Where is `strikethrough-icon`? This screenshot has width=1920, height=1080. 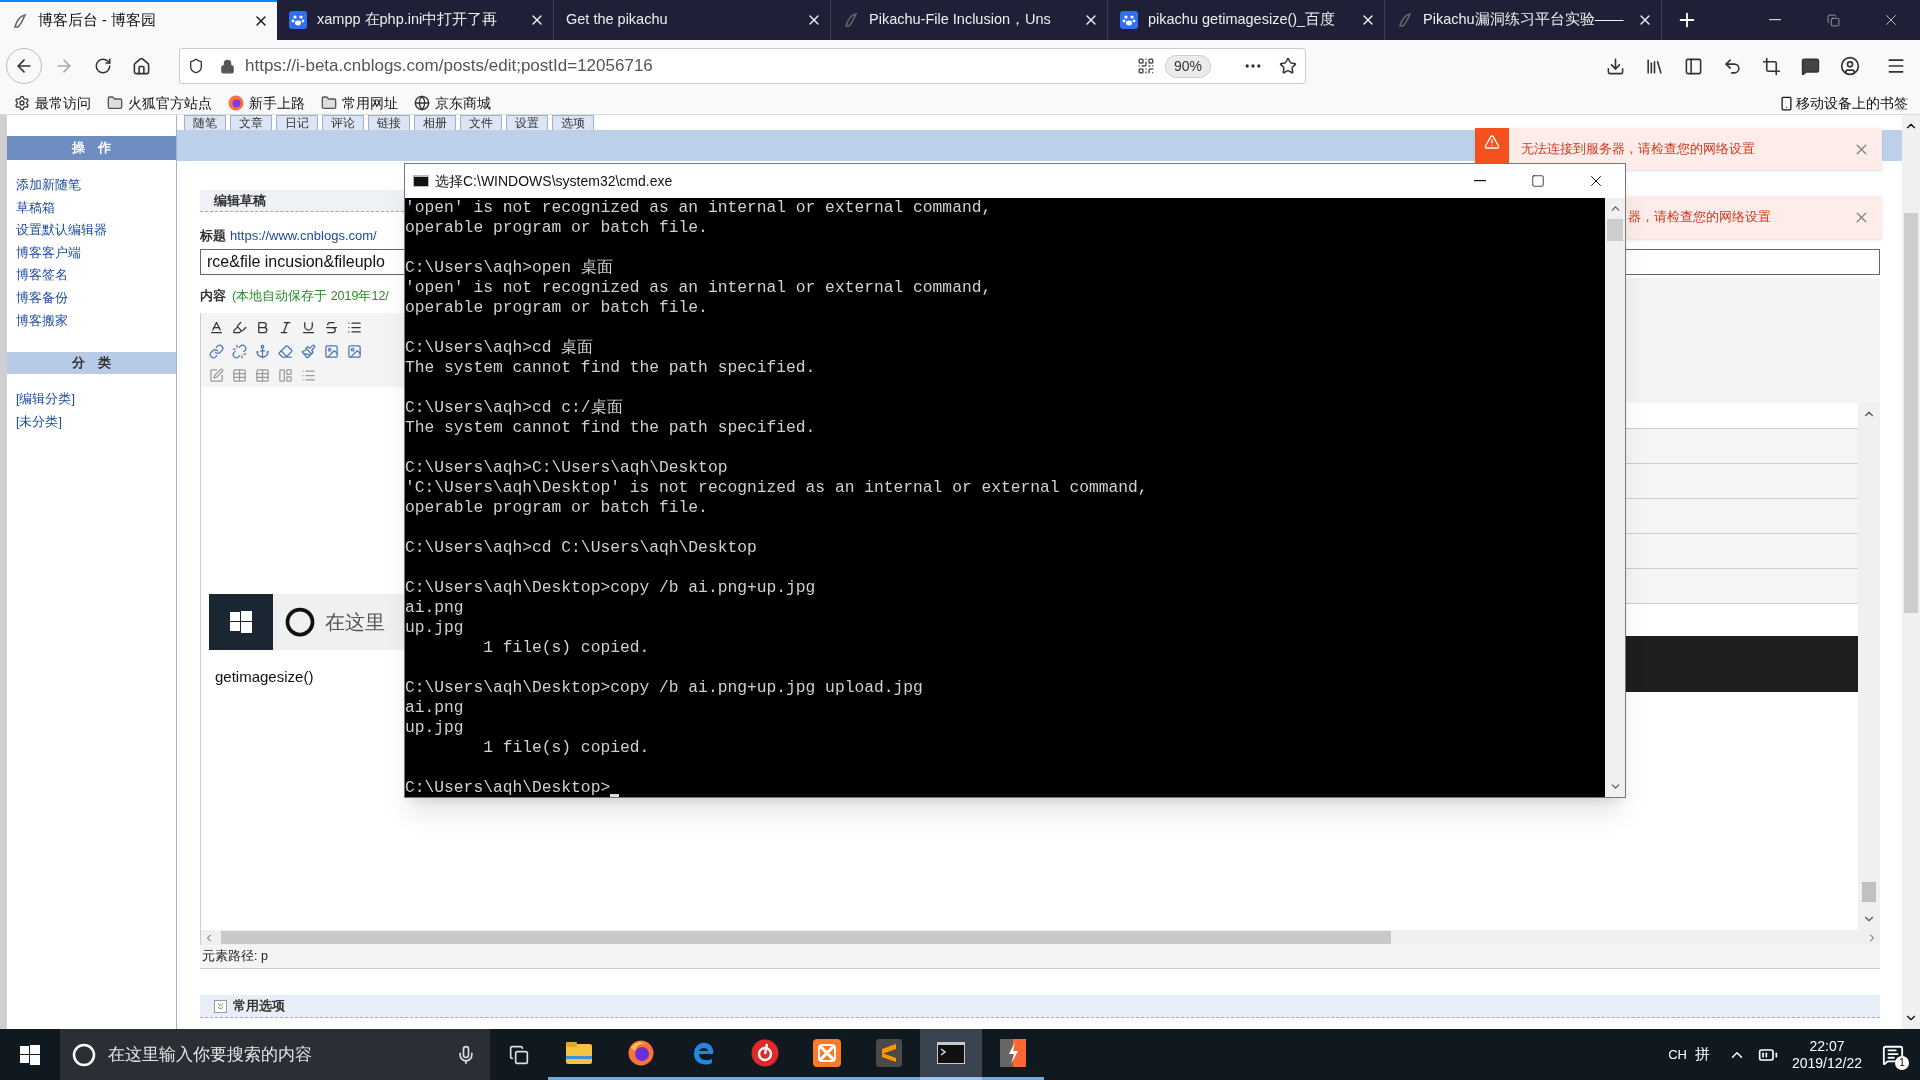 strikethrough-icon is located at coordinates (331, 327).